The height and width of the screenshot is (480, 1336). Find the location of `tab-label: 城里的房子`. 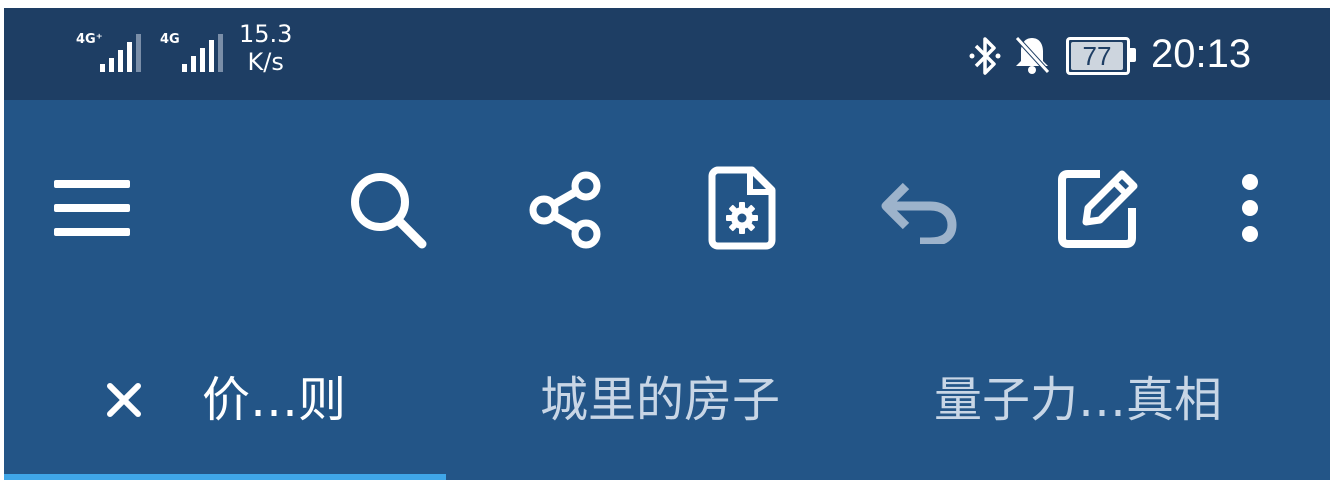

tab-label: 城里的房子 is located at coordinates (660, 400).